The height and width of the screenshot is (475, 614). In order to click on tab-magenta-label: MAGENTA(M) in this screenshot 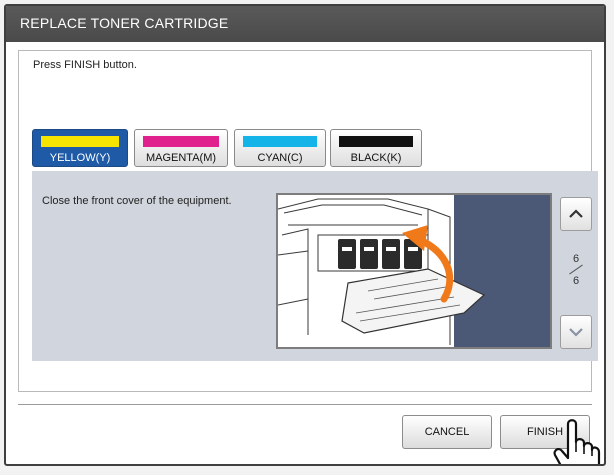, I will do `click(181, 158)`.